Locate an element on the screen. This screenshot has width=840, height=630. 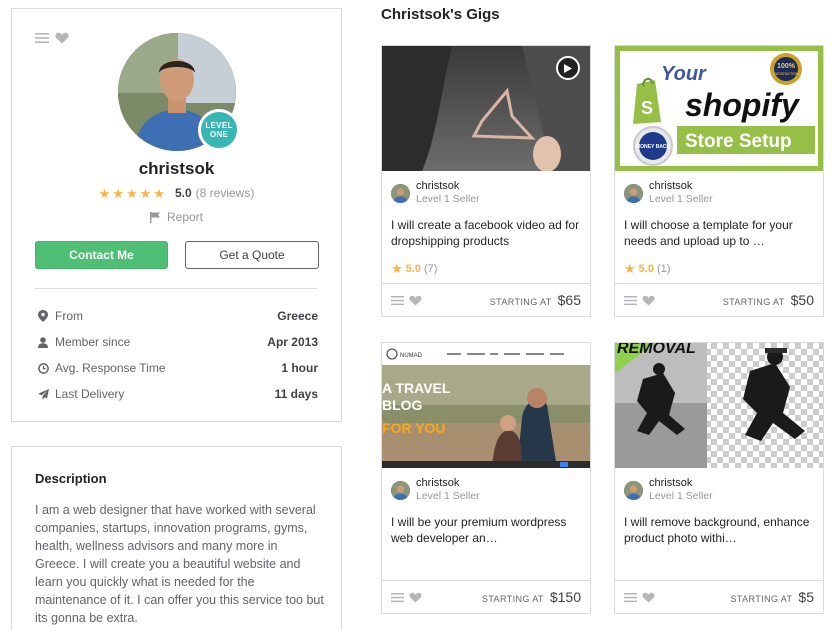
price-value: $65 is located at coordinates (569, 300).